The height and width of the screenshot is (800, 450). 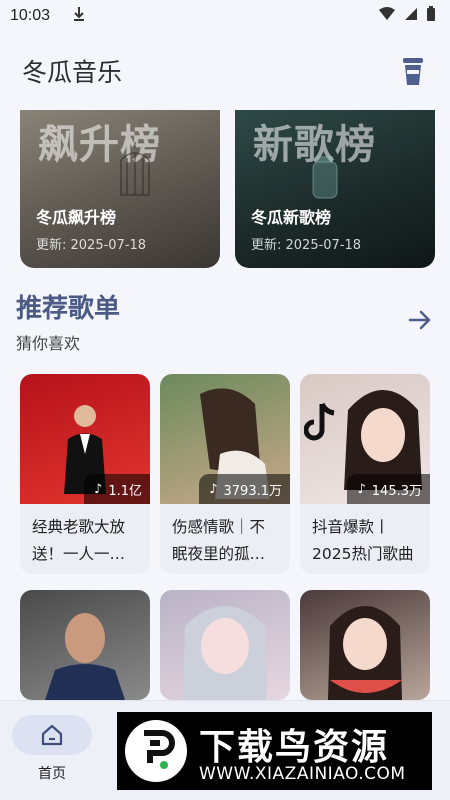 What do you see at coordinates (85, 656) in the screenshot?
I see `man-figure` at bounding box center [85, 656].